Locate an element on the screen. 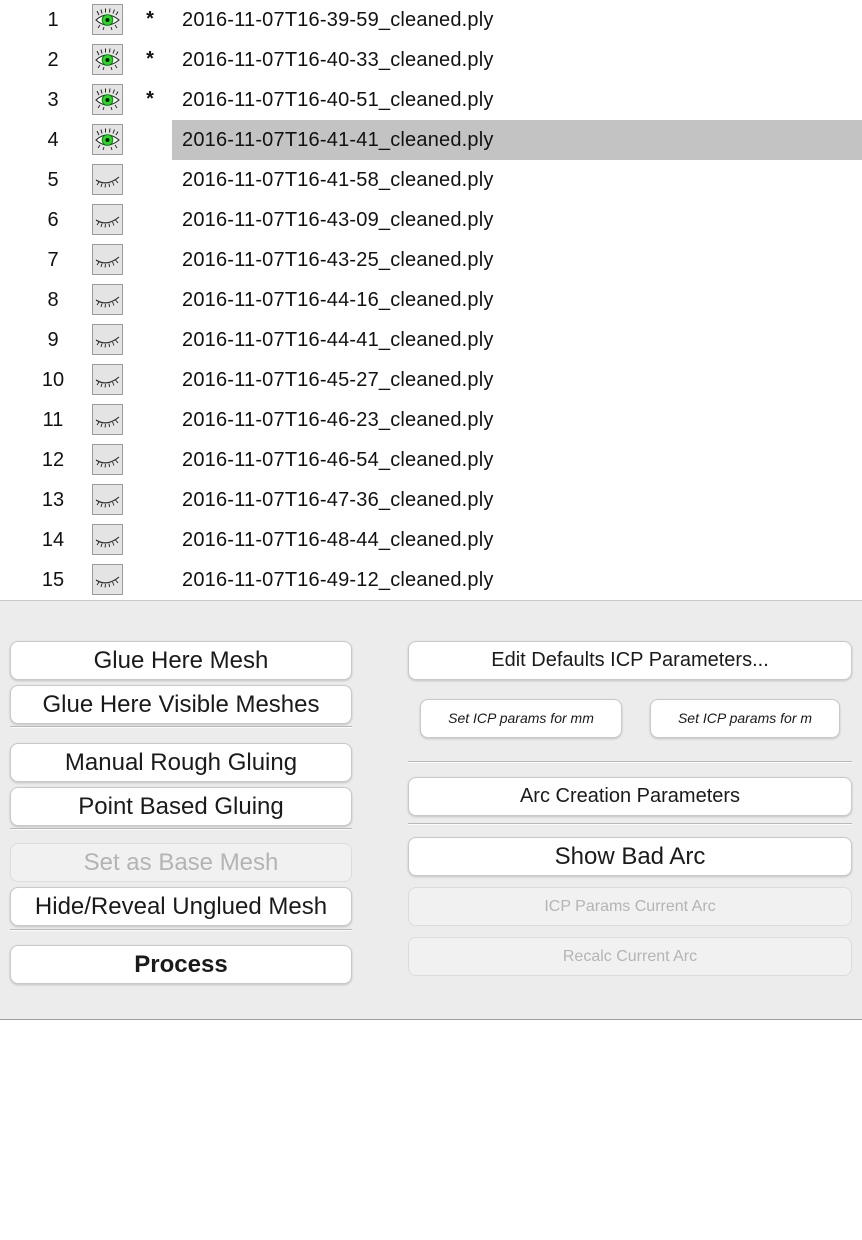 The image size is (862, 1240). mesh-list-row: 8 2016-11-07T16-44-16_cleaned.ply is located at coordinates (431, 300).